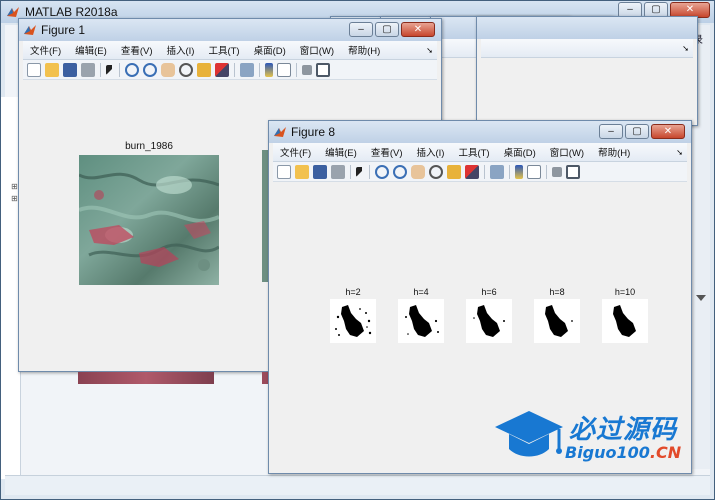  I want to click on status-bar, so click(357, 485).